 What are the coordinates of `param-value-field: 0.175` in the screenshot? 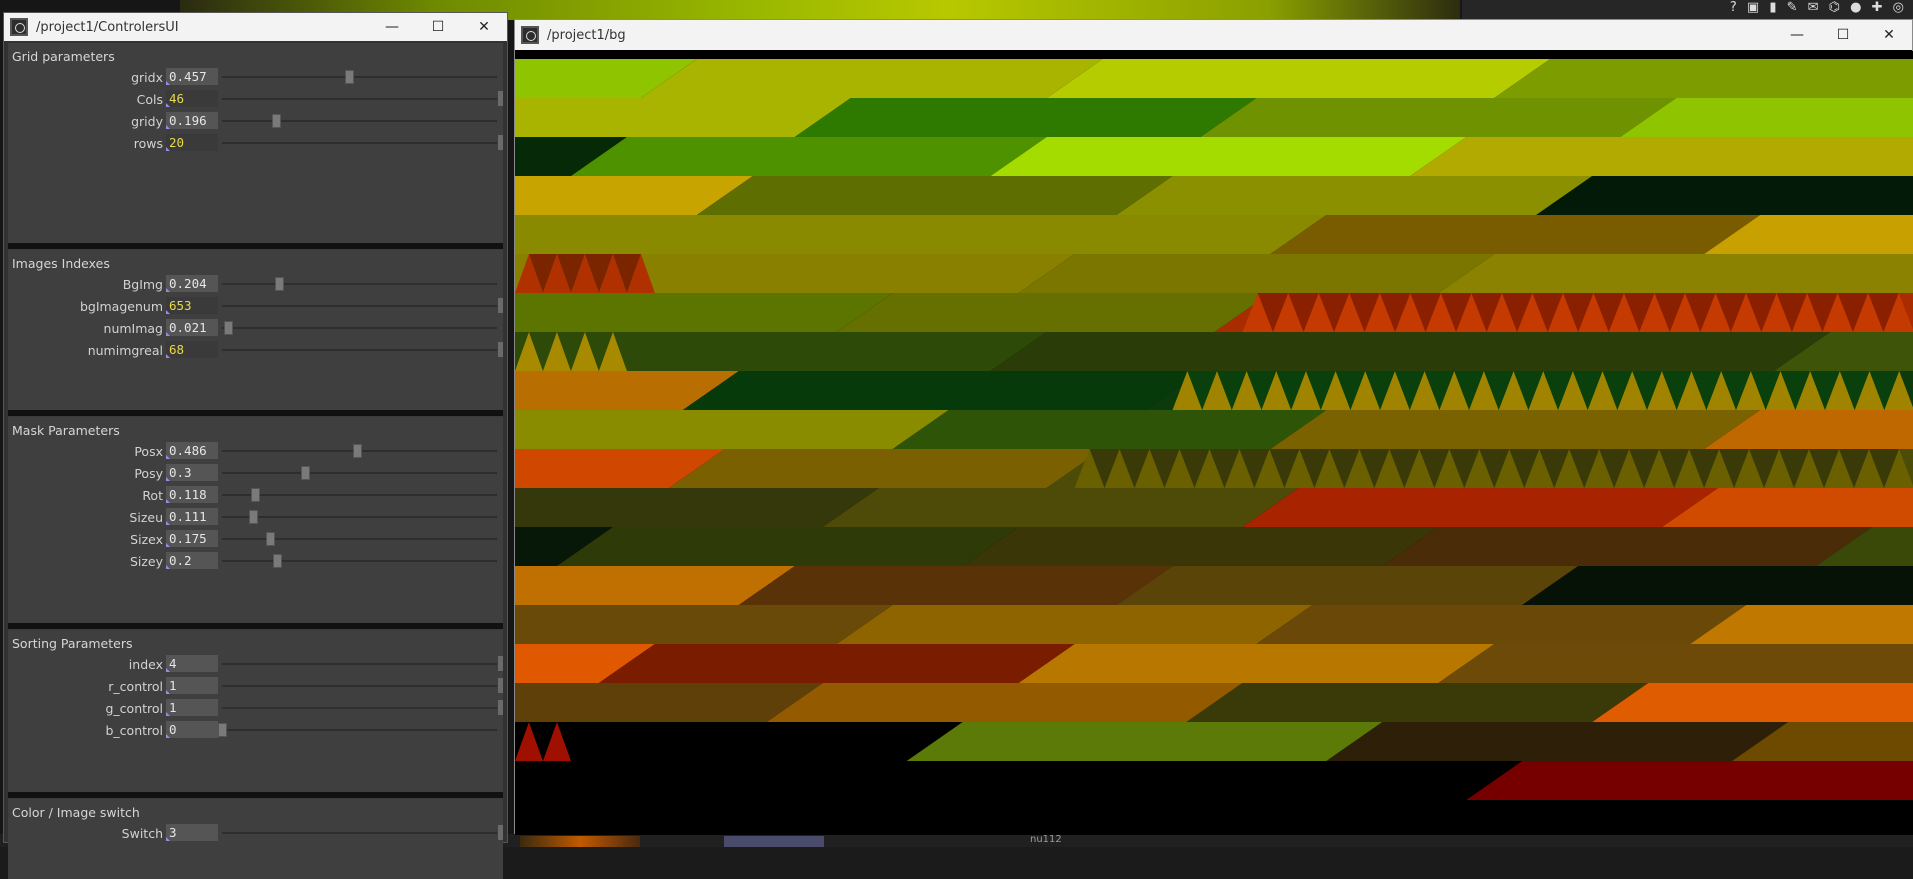 It's located at (192, 538).